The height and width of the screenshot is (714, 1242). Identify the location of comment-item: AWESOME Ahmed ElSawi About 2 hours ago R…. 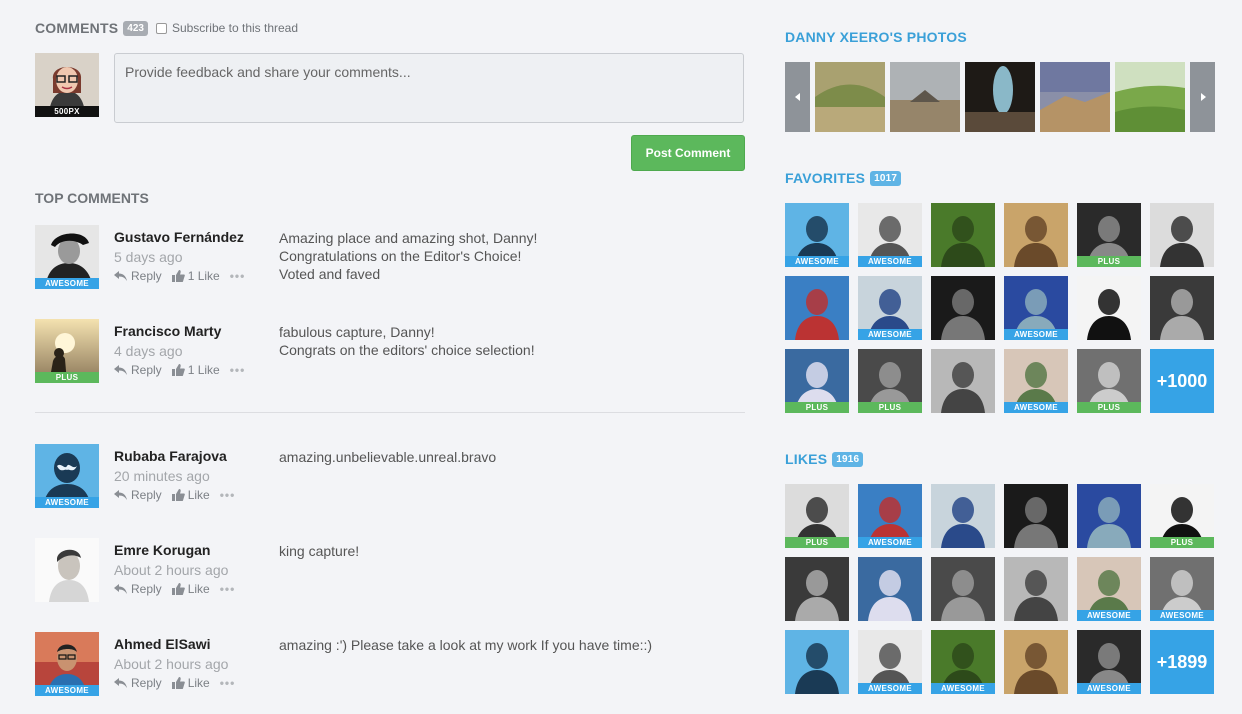
(390, 667).